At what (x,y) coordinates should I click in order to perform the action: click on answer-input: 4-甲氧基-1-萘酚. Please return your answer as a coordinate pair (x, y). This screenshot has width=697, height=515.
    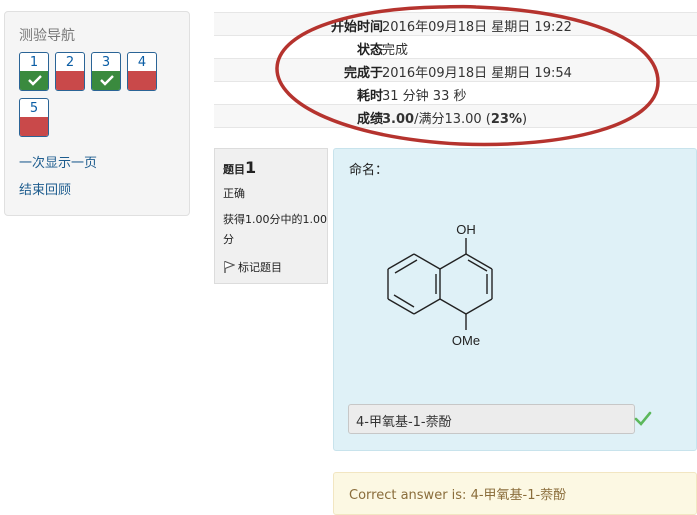
    Looking at the image, I should click on (491, 419).